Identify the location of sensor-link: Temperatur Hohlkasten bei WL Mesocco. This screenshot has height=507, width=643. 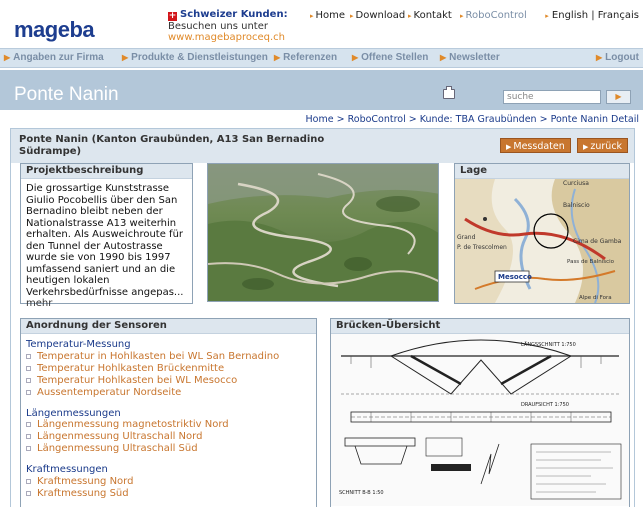
(168, 381).